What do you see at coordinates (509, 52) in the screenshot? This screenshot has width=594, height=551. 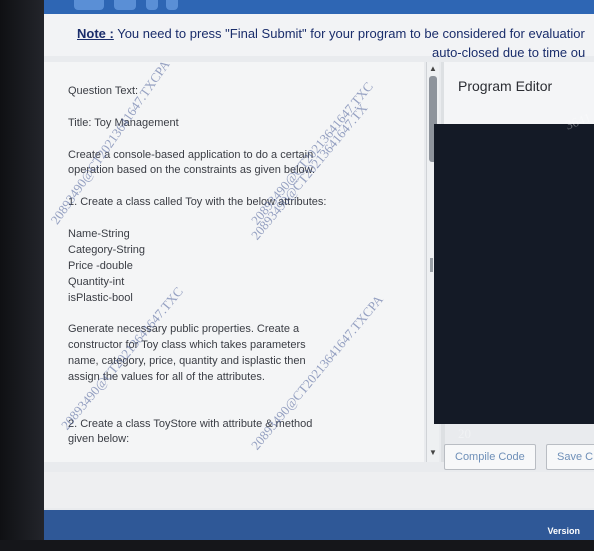 I see `notice-line-2: auto-closed due to time ou` at bounding box center [509, 52].